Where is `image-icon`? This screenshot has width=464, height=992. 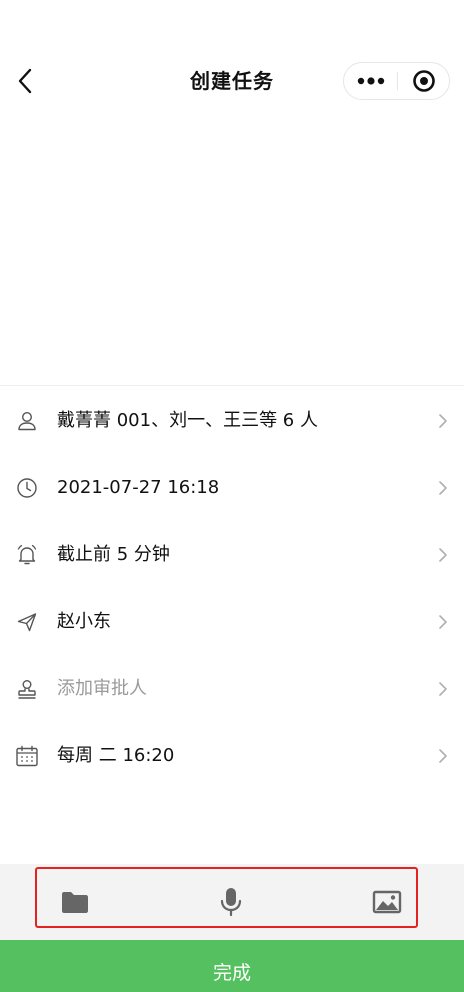 image-icon is located at coordinates (387, 902).